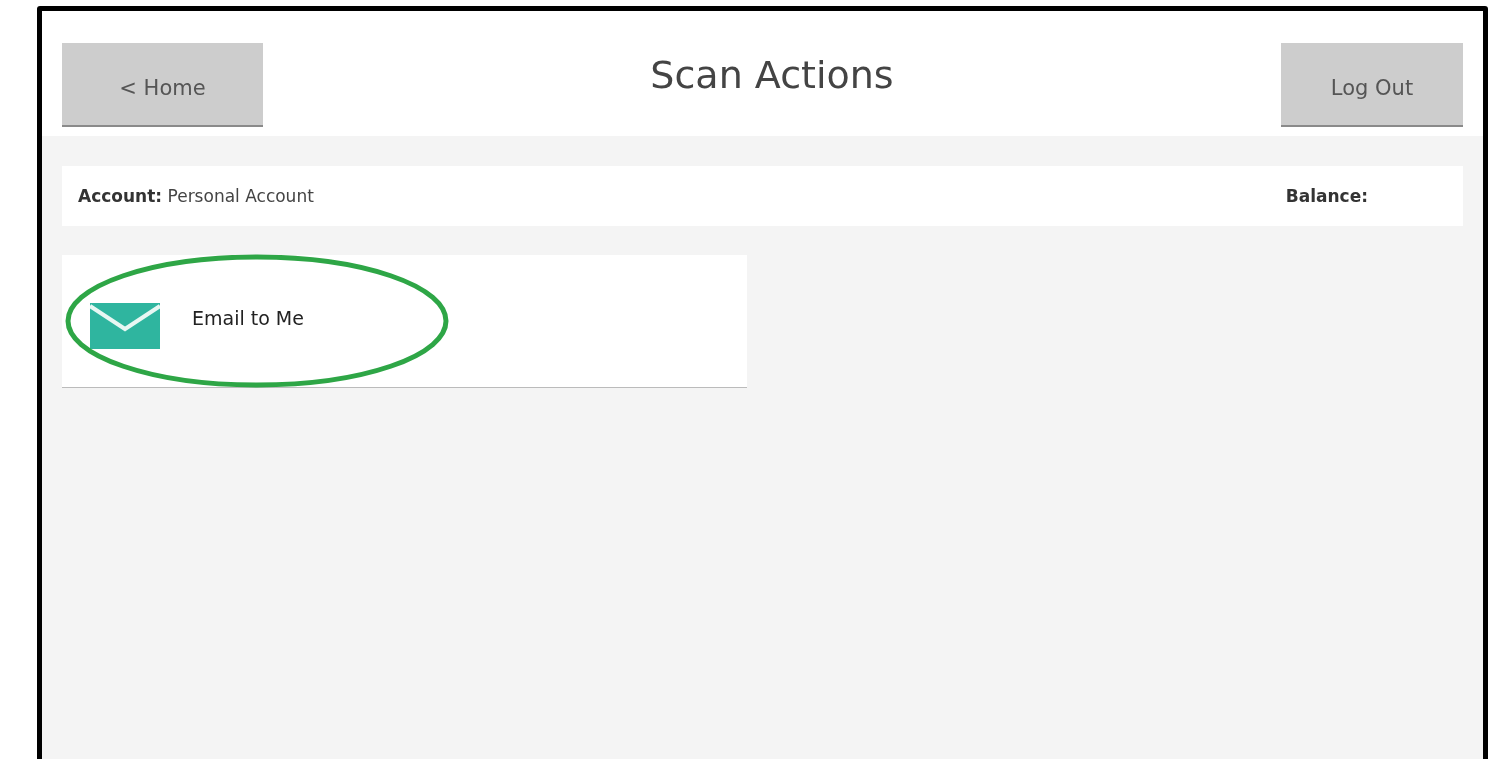  Describe the element at coordinates (1326, 196) in the screenshot. I see `balance-label: Balance:` at that location.